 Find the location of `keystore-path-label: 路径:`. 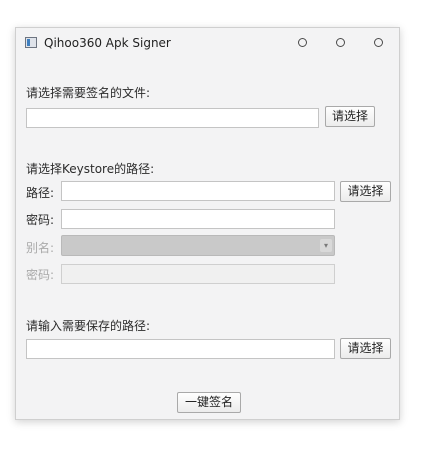

keystore-path-label: 路径: is located at coordinates (40, 193).